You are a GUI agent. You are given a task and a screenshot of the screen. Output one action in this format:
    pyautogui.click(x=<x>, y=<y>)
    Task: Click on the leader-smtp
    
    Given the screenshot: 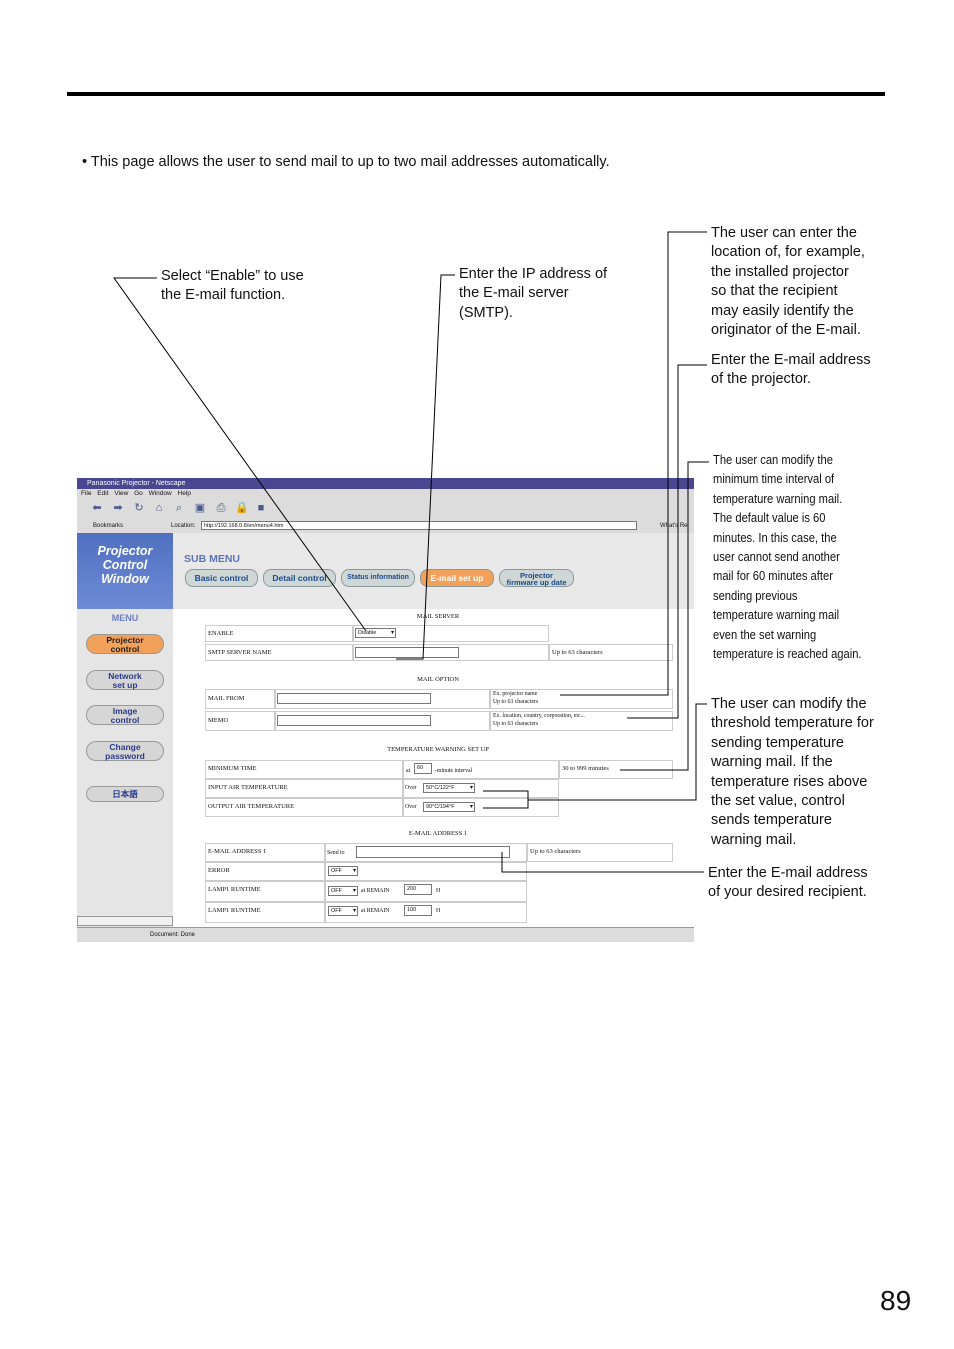 What is the action you would take?
    pyautogui.click(x=425, y=467)
    